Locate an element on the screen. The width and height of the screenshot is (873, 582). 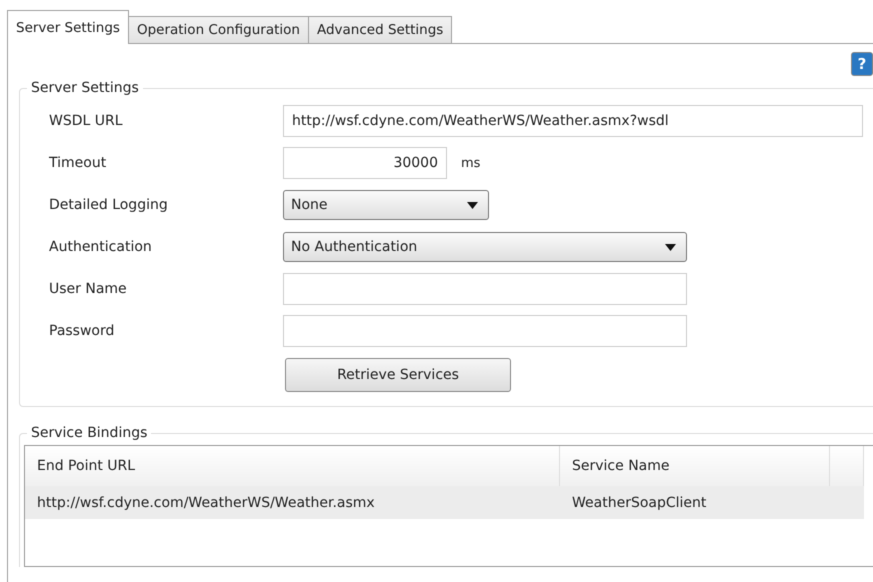
column-header: End Point URL is located at coordinates (292, 466).